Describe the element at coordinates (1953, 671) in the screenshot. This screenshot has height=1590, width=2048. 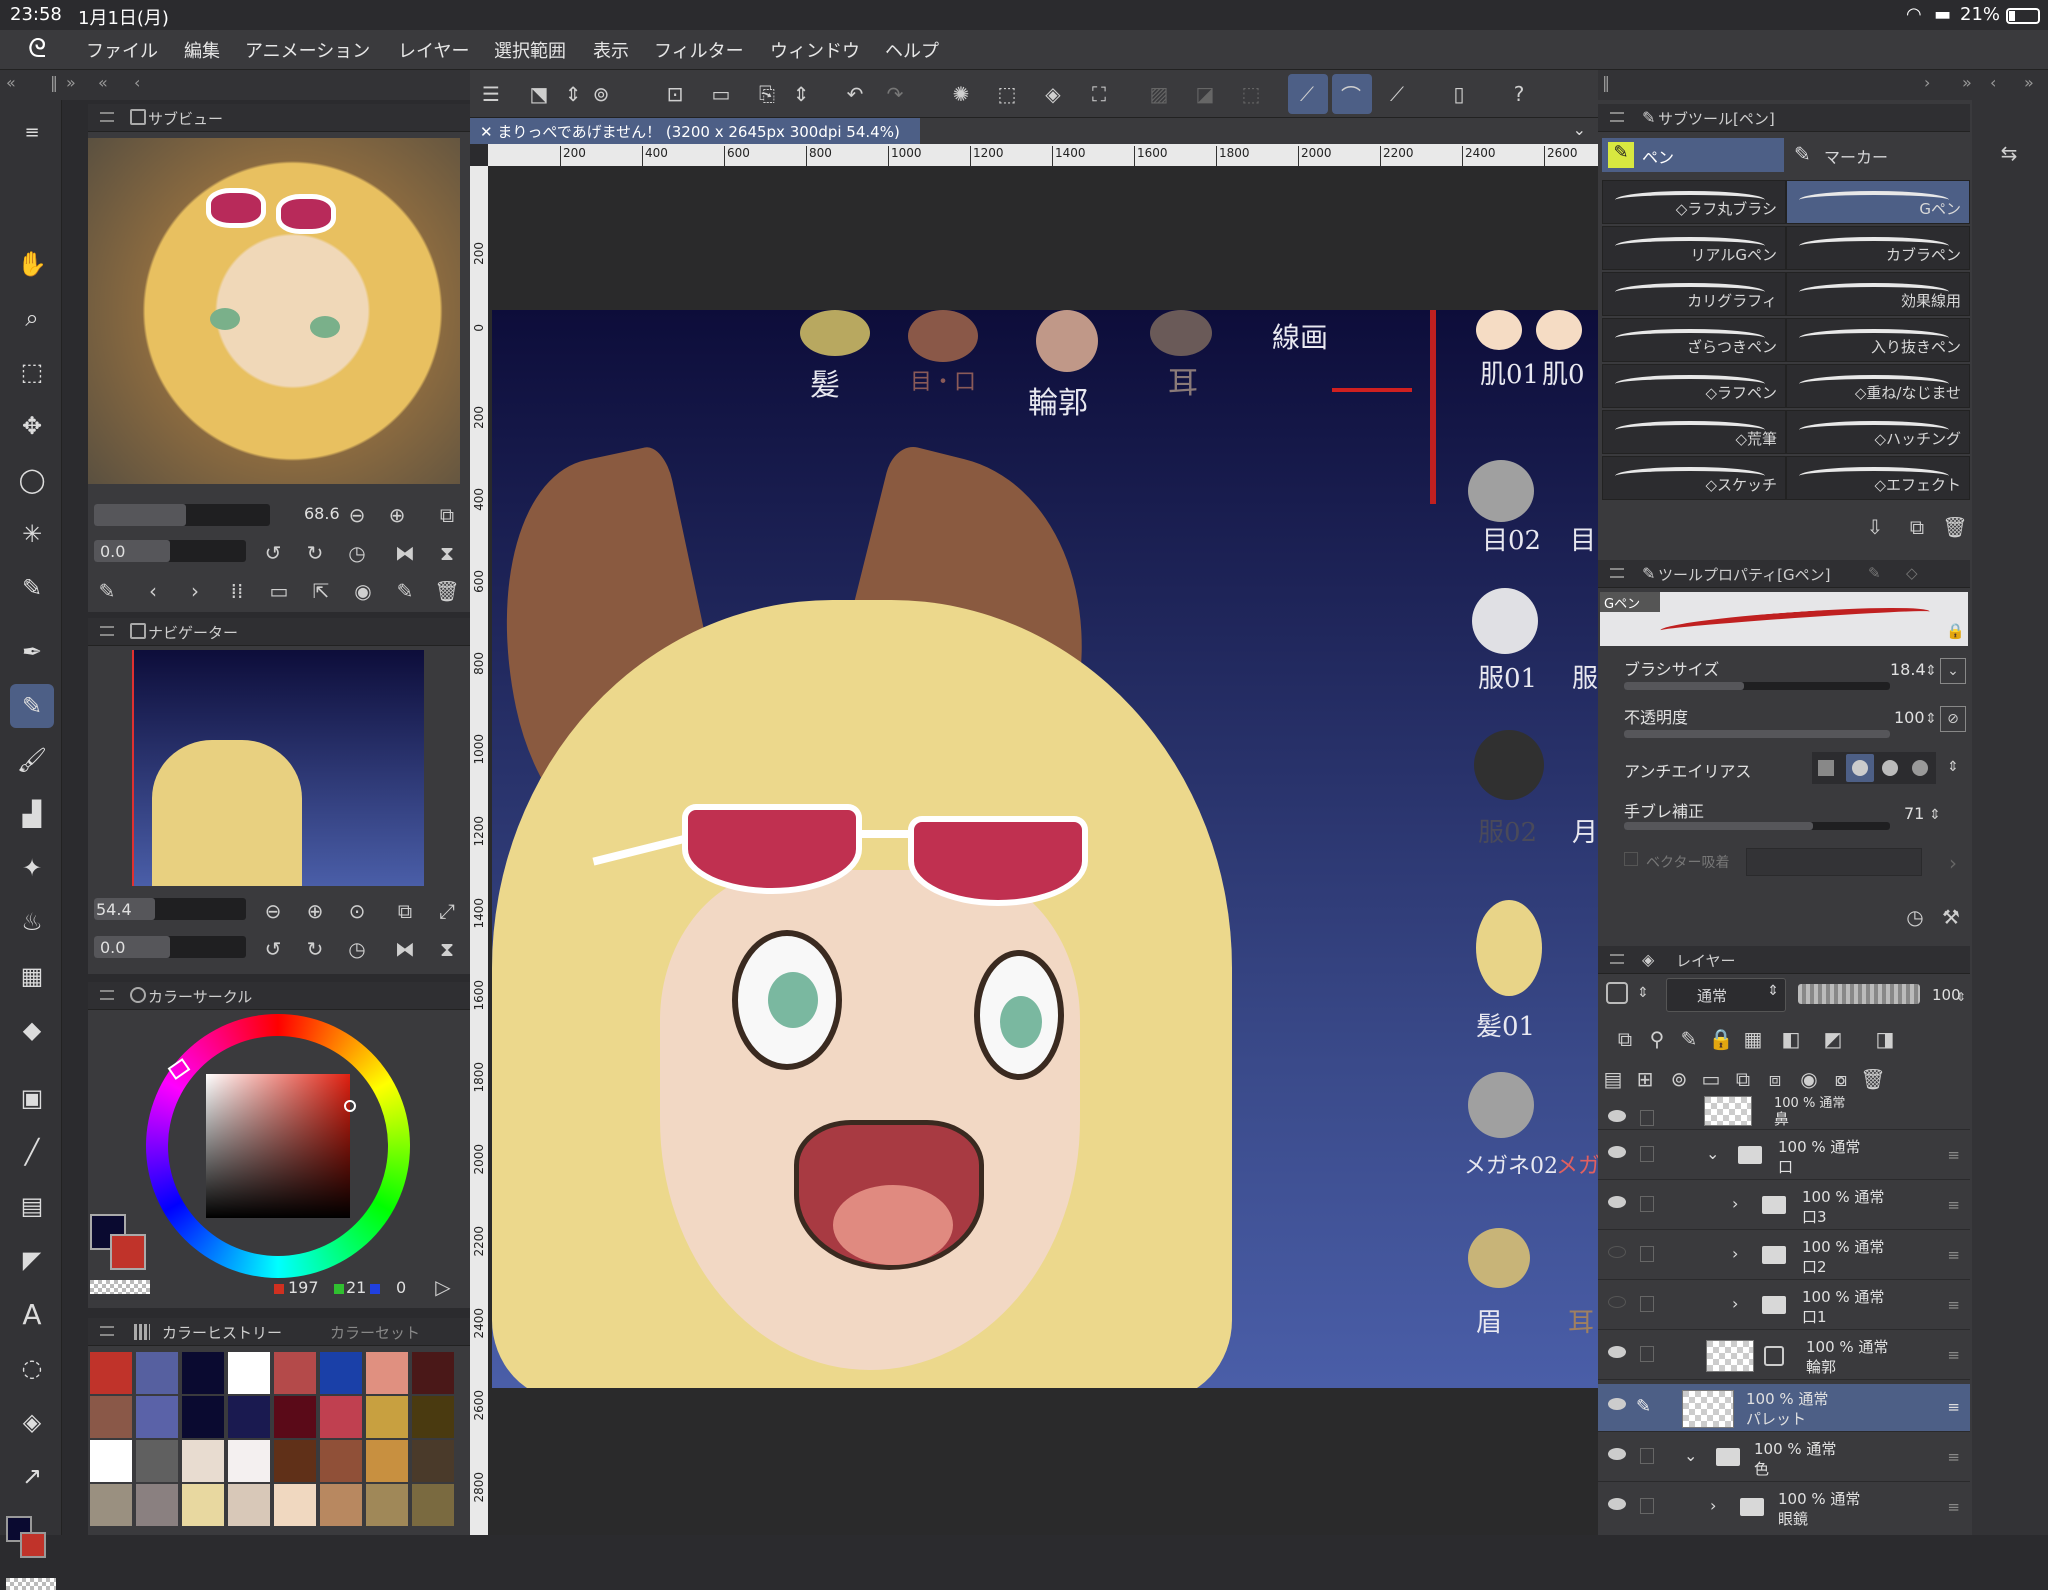
I see `brush-size-dynamics-icon: ⌄` at that location.